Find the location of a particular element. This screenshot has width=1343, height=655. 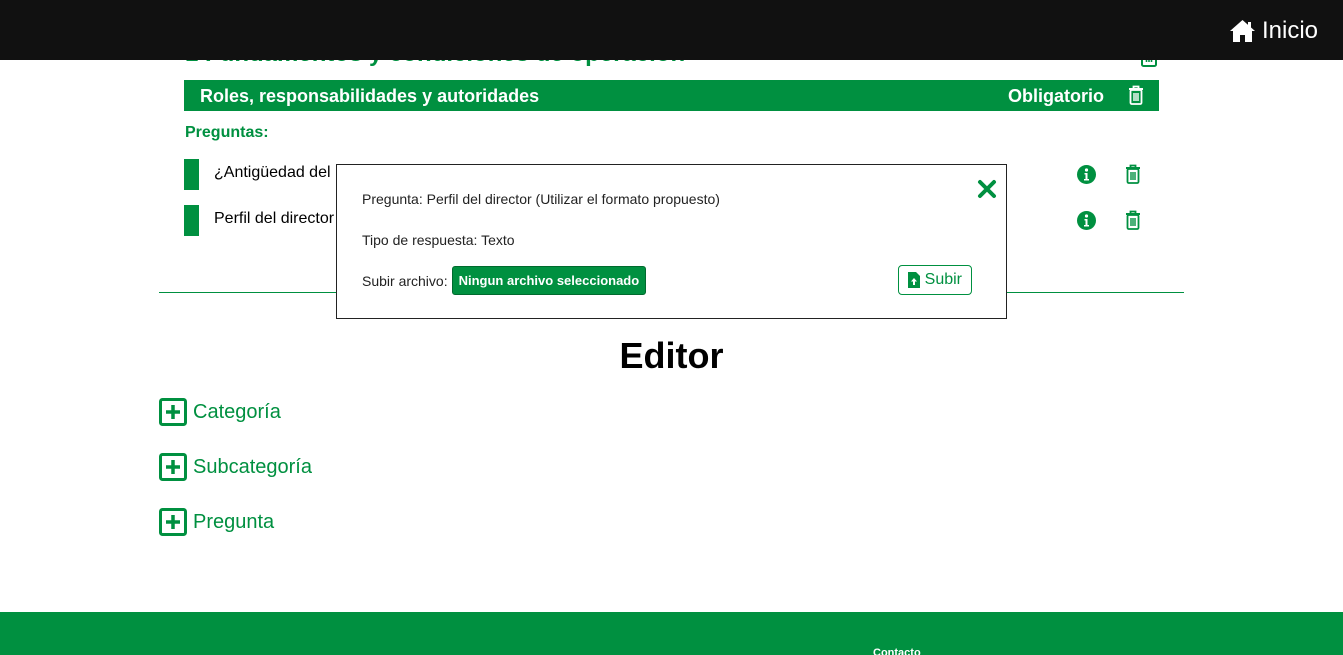

question-text: Perfil del director is located at coordinates (274, 219).